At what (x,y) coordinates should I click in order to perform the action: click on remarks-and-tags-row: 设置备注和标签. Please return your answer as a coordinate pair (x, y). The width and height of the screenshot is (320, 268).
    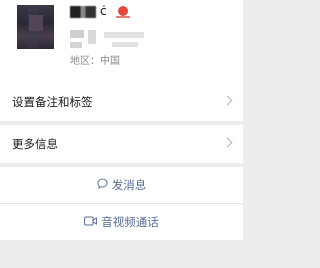
    Looking at the image, I should click on (121, 102).